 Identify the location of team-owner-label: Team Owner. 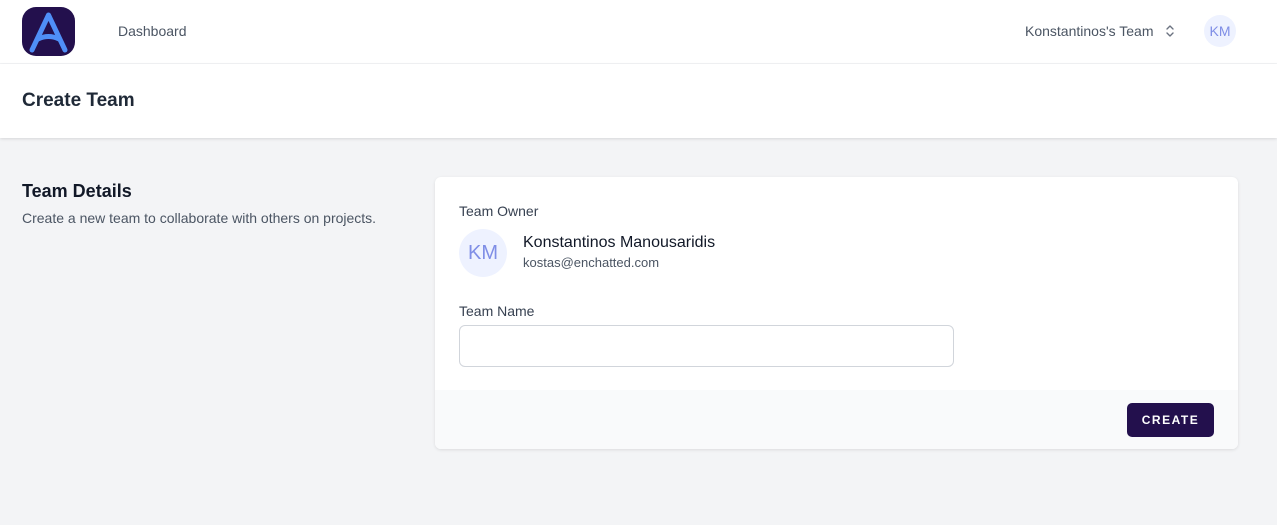
(499, 211).